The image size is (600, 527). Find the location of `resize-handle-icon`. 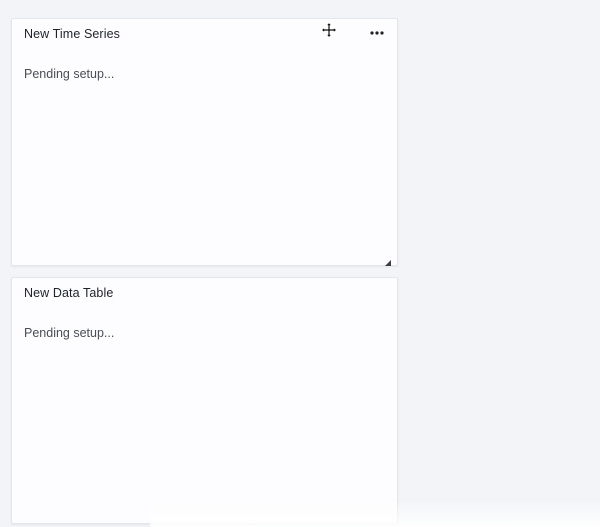

resize-handle-icon is located at coordinates (388, 259).